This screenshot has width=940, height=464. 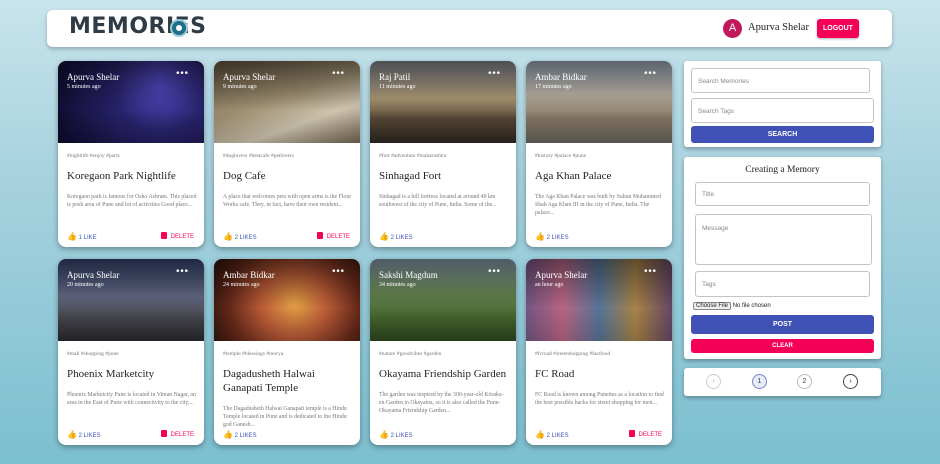 I want to click on logout-button: LOGOUT, so click(x=838, y=28).